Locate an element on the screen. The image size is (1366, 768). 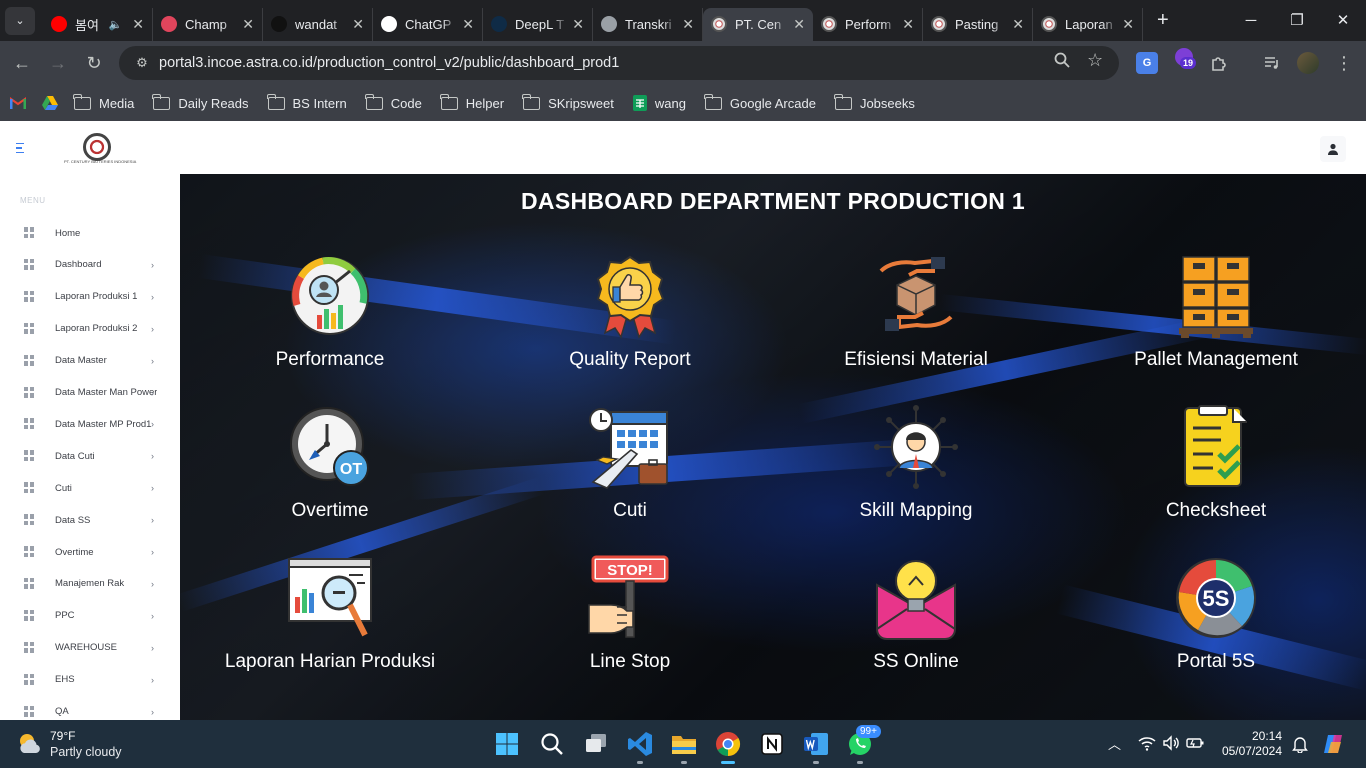
browser-tab: wandat ✕ is located at coordinates (318, 24).